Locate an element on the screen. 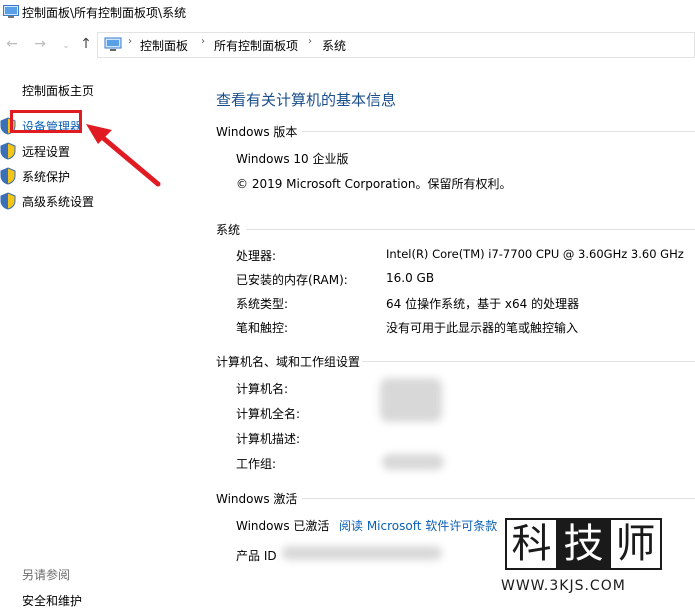 The width and height of the screenshot is (695, 609). redacted-workgroup is located at coordinates (413, 462).